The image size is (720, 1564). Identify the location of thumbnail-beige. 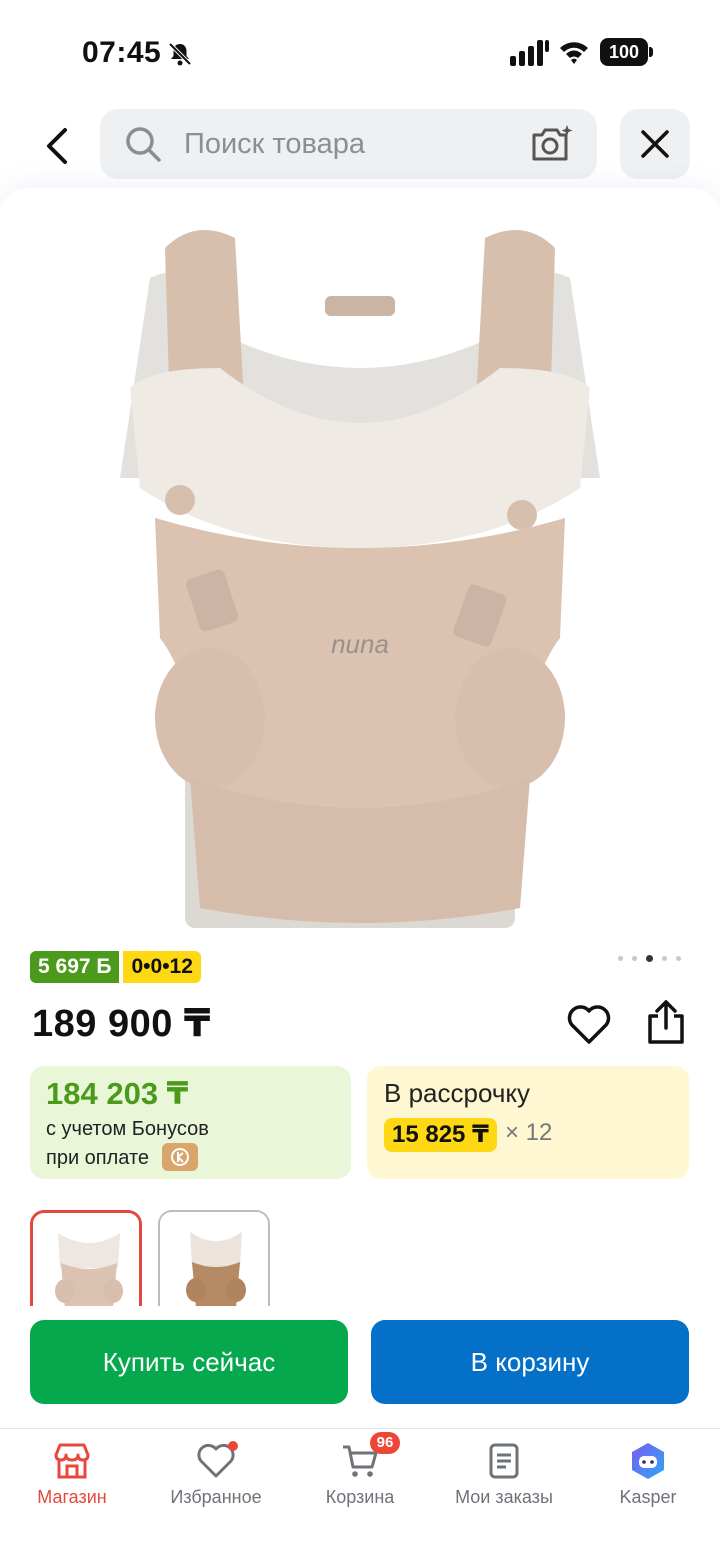
(86, 1258).